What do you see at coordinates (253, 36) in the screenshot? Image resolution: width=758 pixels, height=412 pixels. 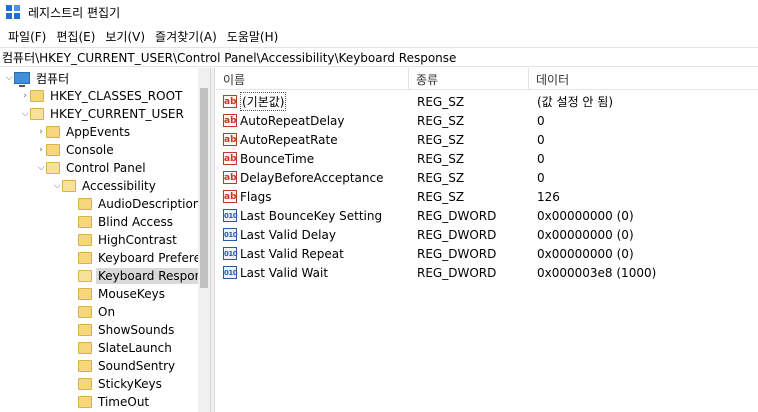 I see `menu-help: 도움말(H)` at bounding box center [253, 36].